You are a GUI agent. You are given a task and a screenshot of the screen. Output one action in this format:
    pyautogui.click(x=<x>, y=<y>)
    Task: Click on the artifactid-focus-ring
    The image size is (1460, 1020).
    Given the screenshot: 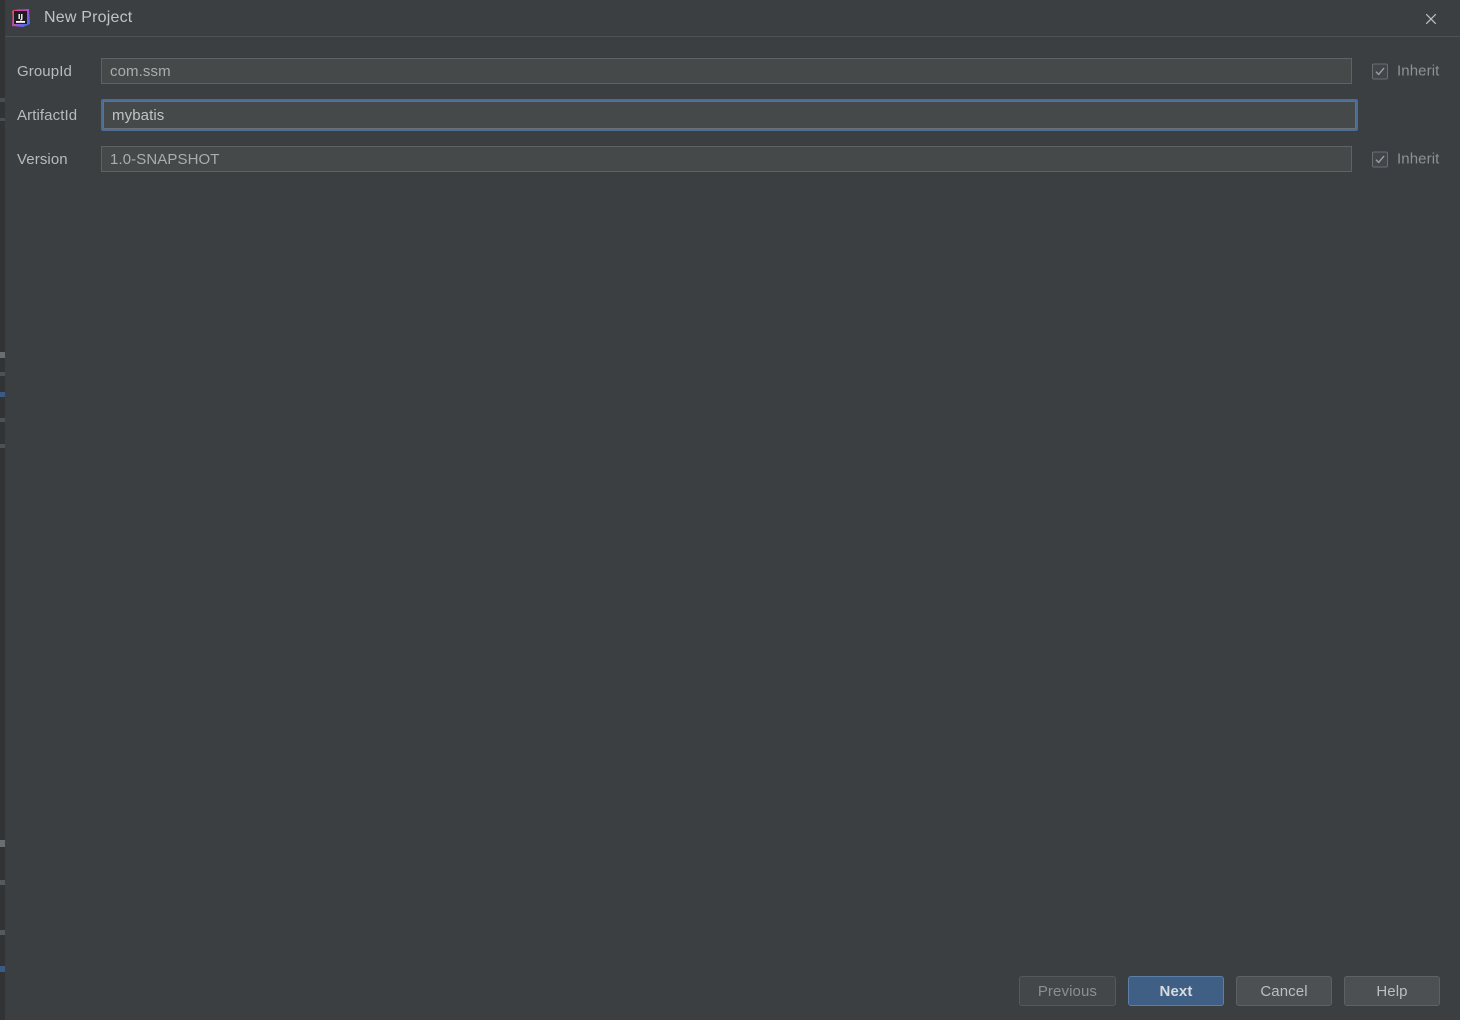 What is the action you would take?
    pyautogui.click(x=729, y=115)
    